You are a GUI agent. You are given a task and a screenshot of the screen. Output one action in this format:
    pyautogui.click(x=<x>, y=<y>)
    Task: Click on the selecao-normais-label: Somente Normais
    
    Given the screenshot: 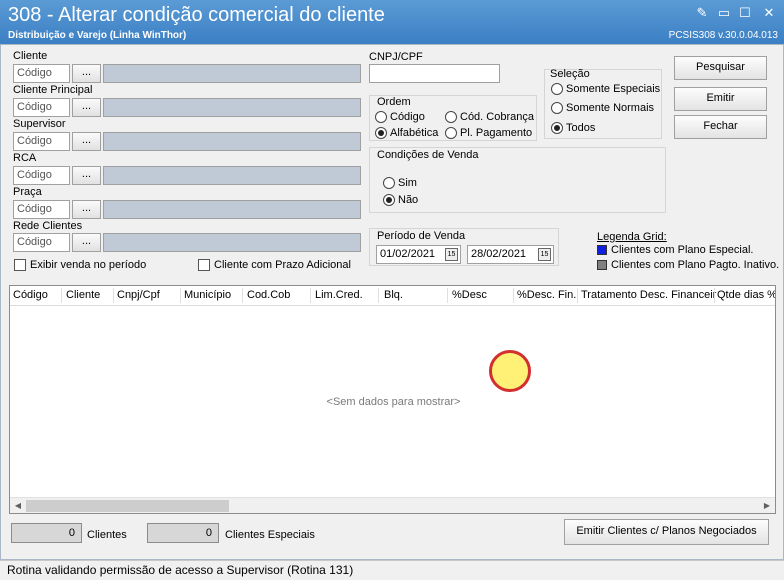 What is the action you would take?
    pyautogui.click(x=610, y=108)
    